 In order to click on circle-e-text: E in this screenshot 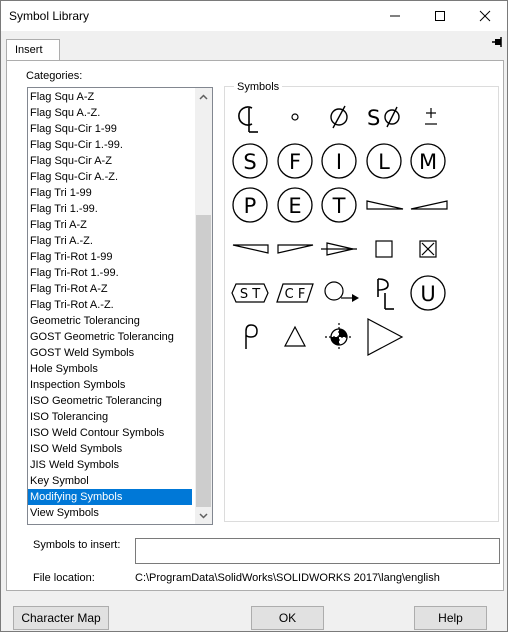, I will do `click(294, 206)`.